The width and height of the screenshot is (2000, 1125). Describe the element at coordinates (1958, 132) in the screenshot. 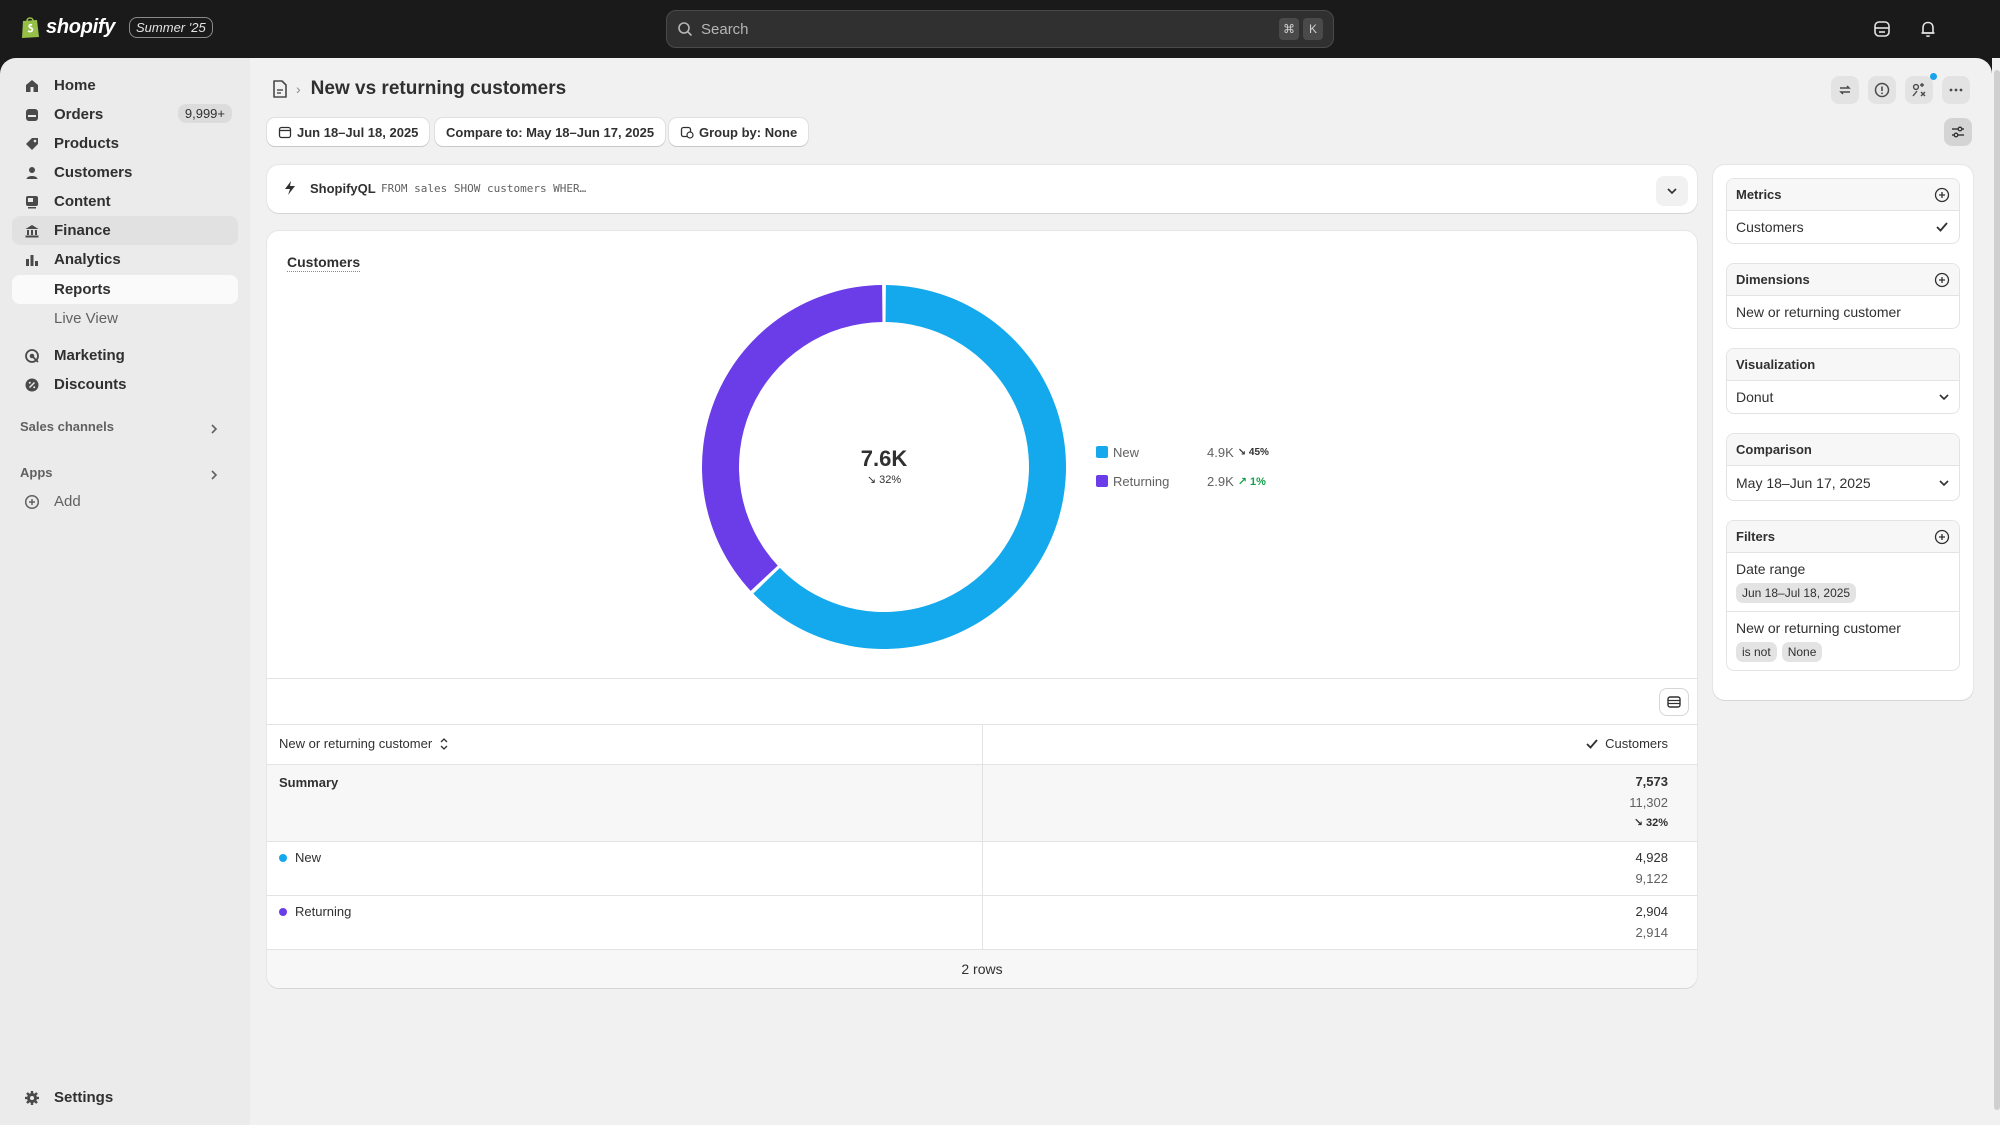

I see `panel-toggle-button` at that location.